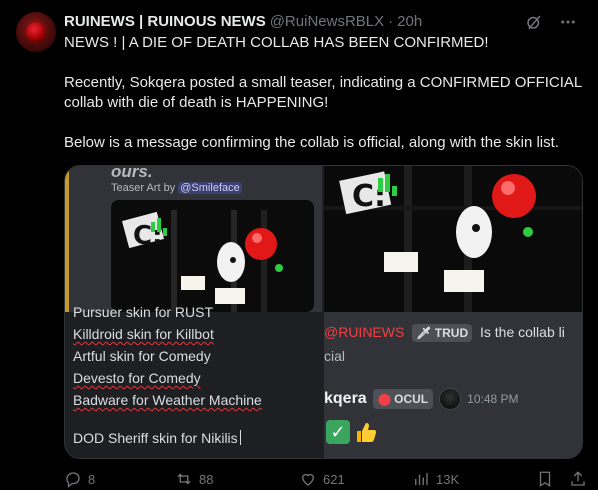 The image size is (598, 490). I want to click on like-count: 621, so click(334, 479).